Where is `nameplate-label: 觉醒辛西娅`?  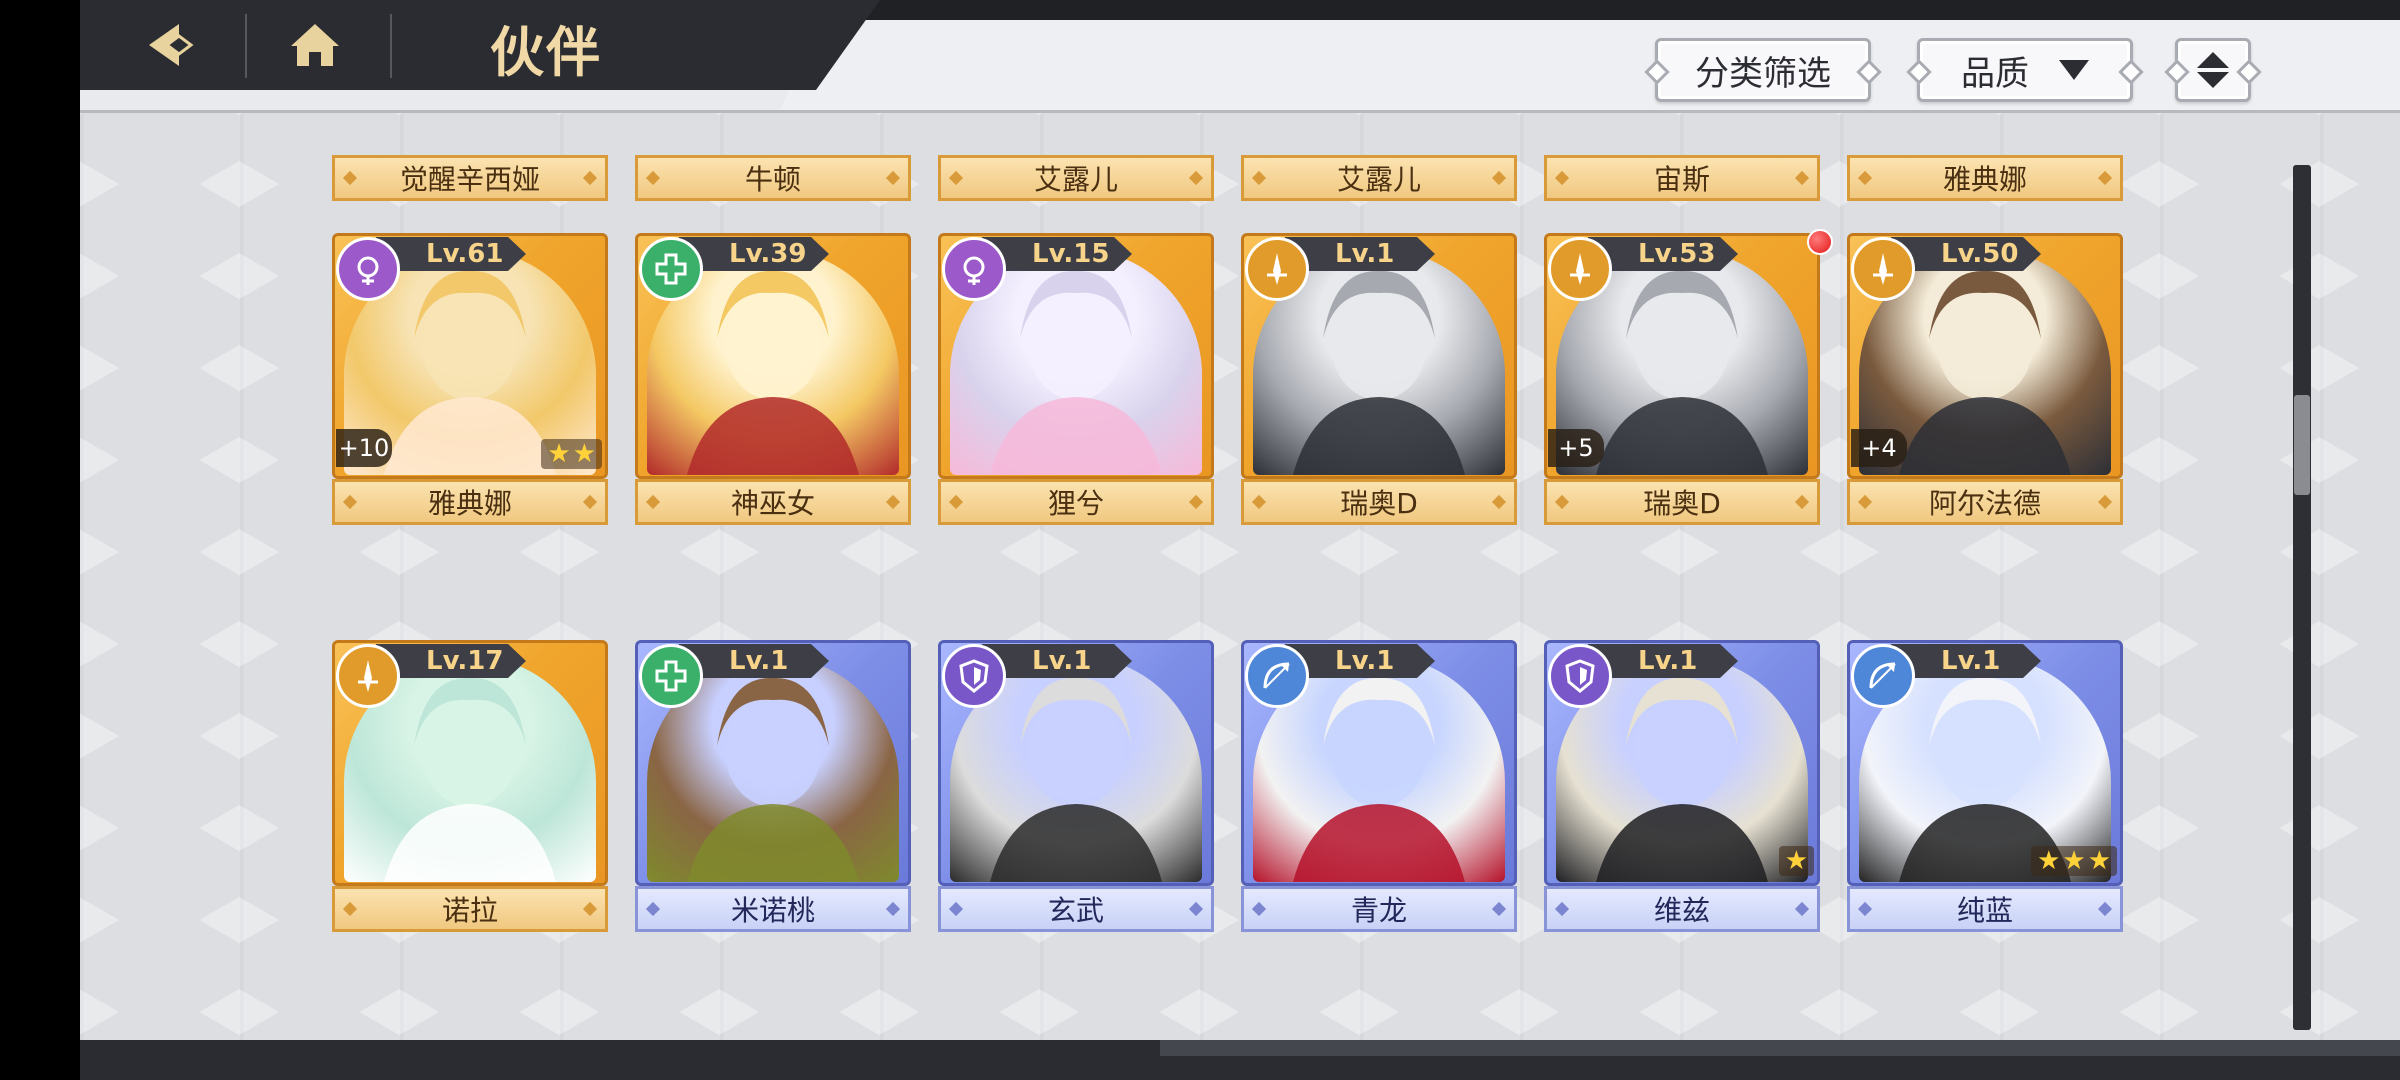 nameplate-label: 觉醒辛西娅 is located at coordinates (469, 179).